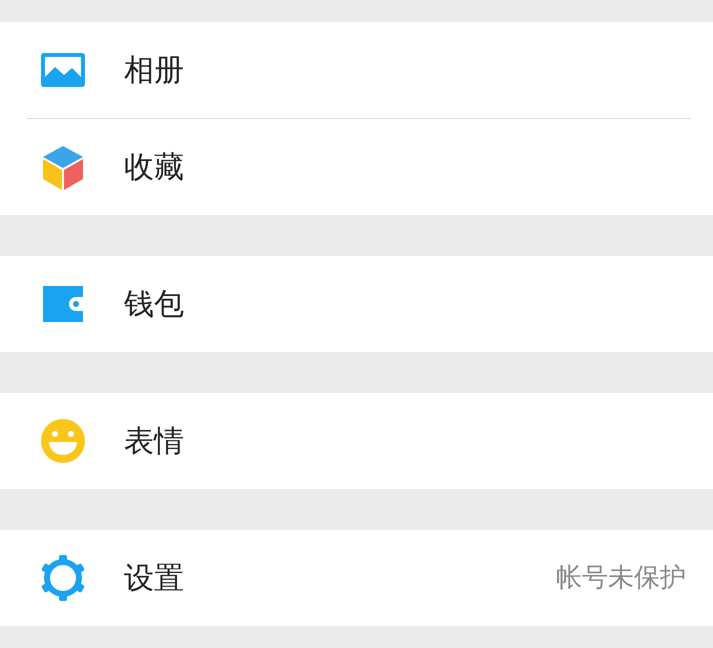  Describe the element at coordinates (621, 578) in the screenshot. I see `status-text: 帐号未保护` at that location.